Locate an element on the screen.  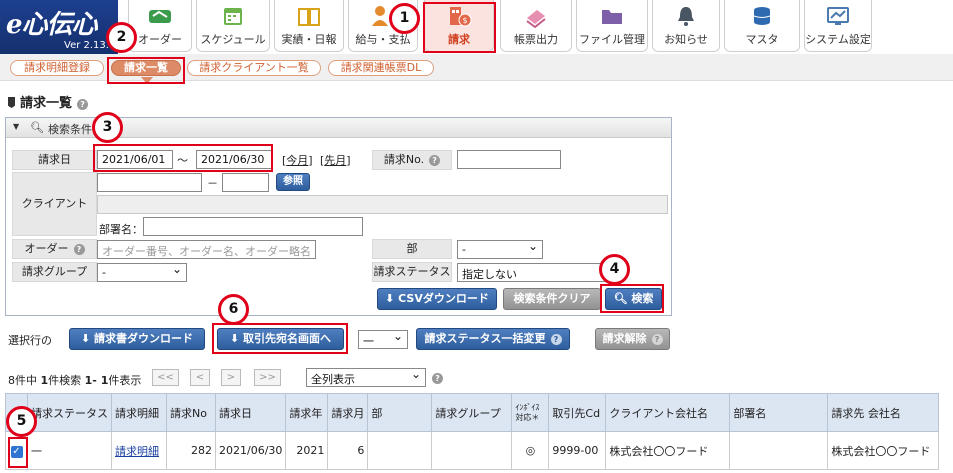
results-summary: 8件中 1件検索 1- 1件表示 is located at coordinates (74, 380).